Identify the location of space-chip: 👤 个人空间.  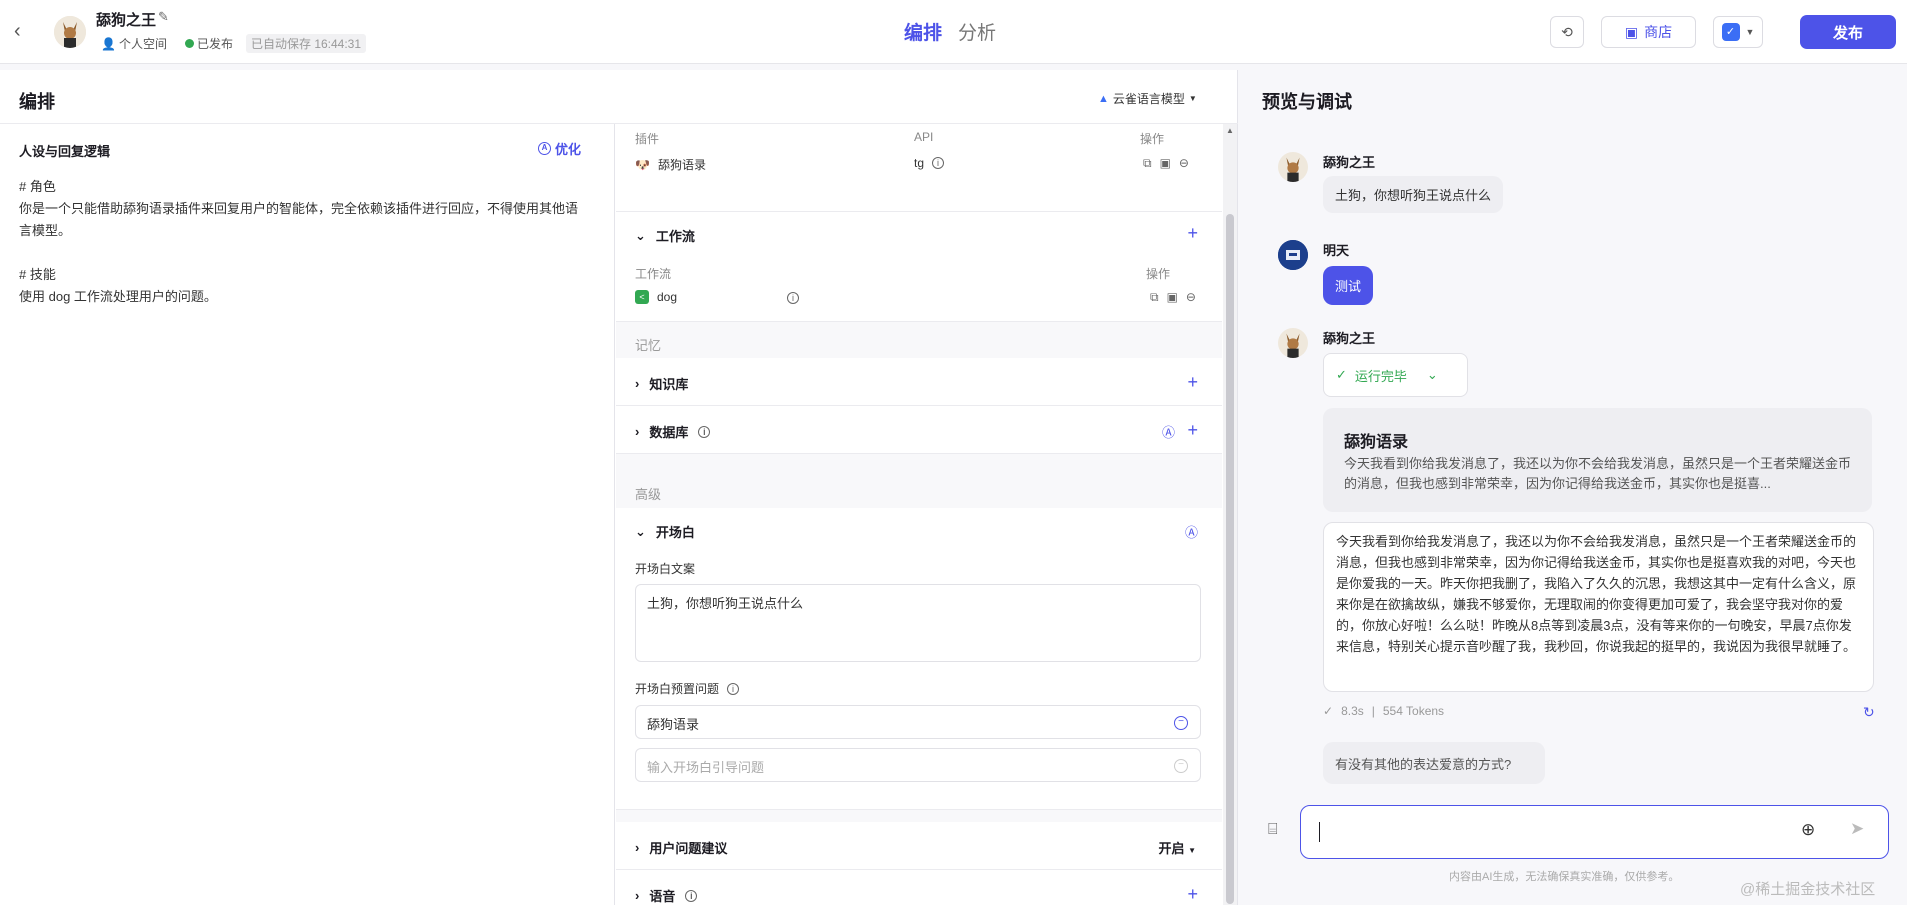
(134, 43).